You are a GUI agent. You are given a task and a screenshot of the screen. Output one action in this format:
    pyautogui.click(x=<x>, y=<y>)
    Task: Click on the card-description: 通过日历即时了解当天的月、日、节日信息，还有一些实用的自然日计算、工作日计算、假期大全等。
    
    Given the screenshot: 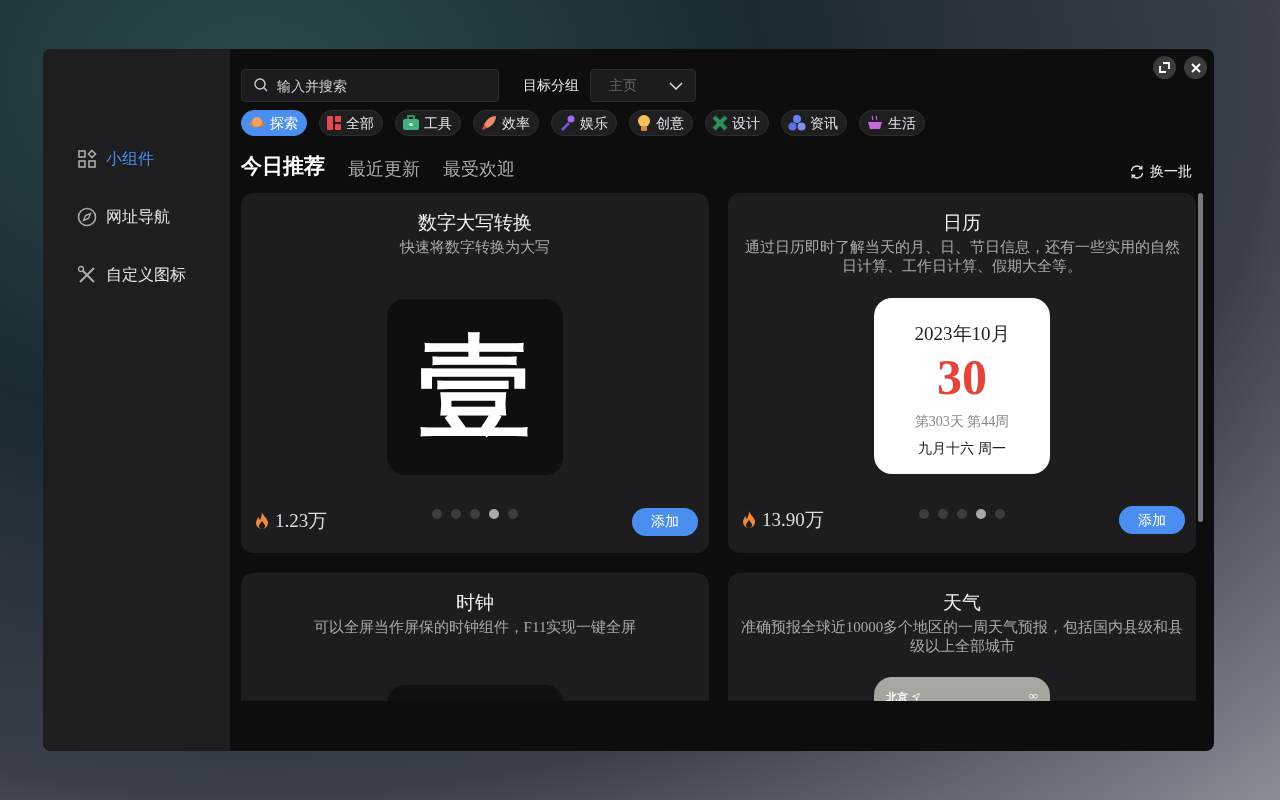 What is the action you would take?
    pyautogui.click(x=962, y=256)
    